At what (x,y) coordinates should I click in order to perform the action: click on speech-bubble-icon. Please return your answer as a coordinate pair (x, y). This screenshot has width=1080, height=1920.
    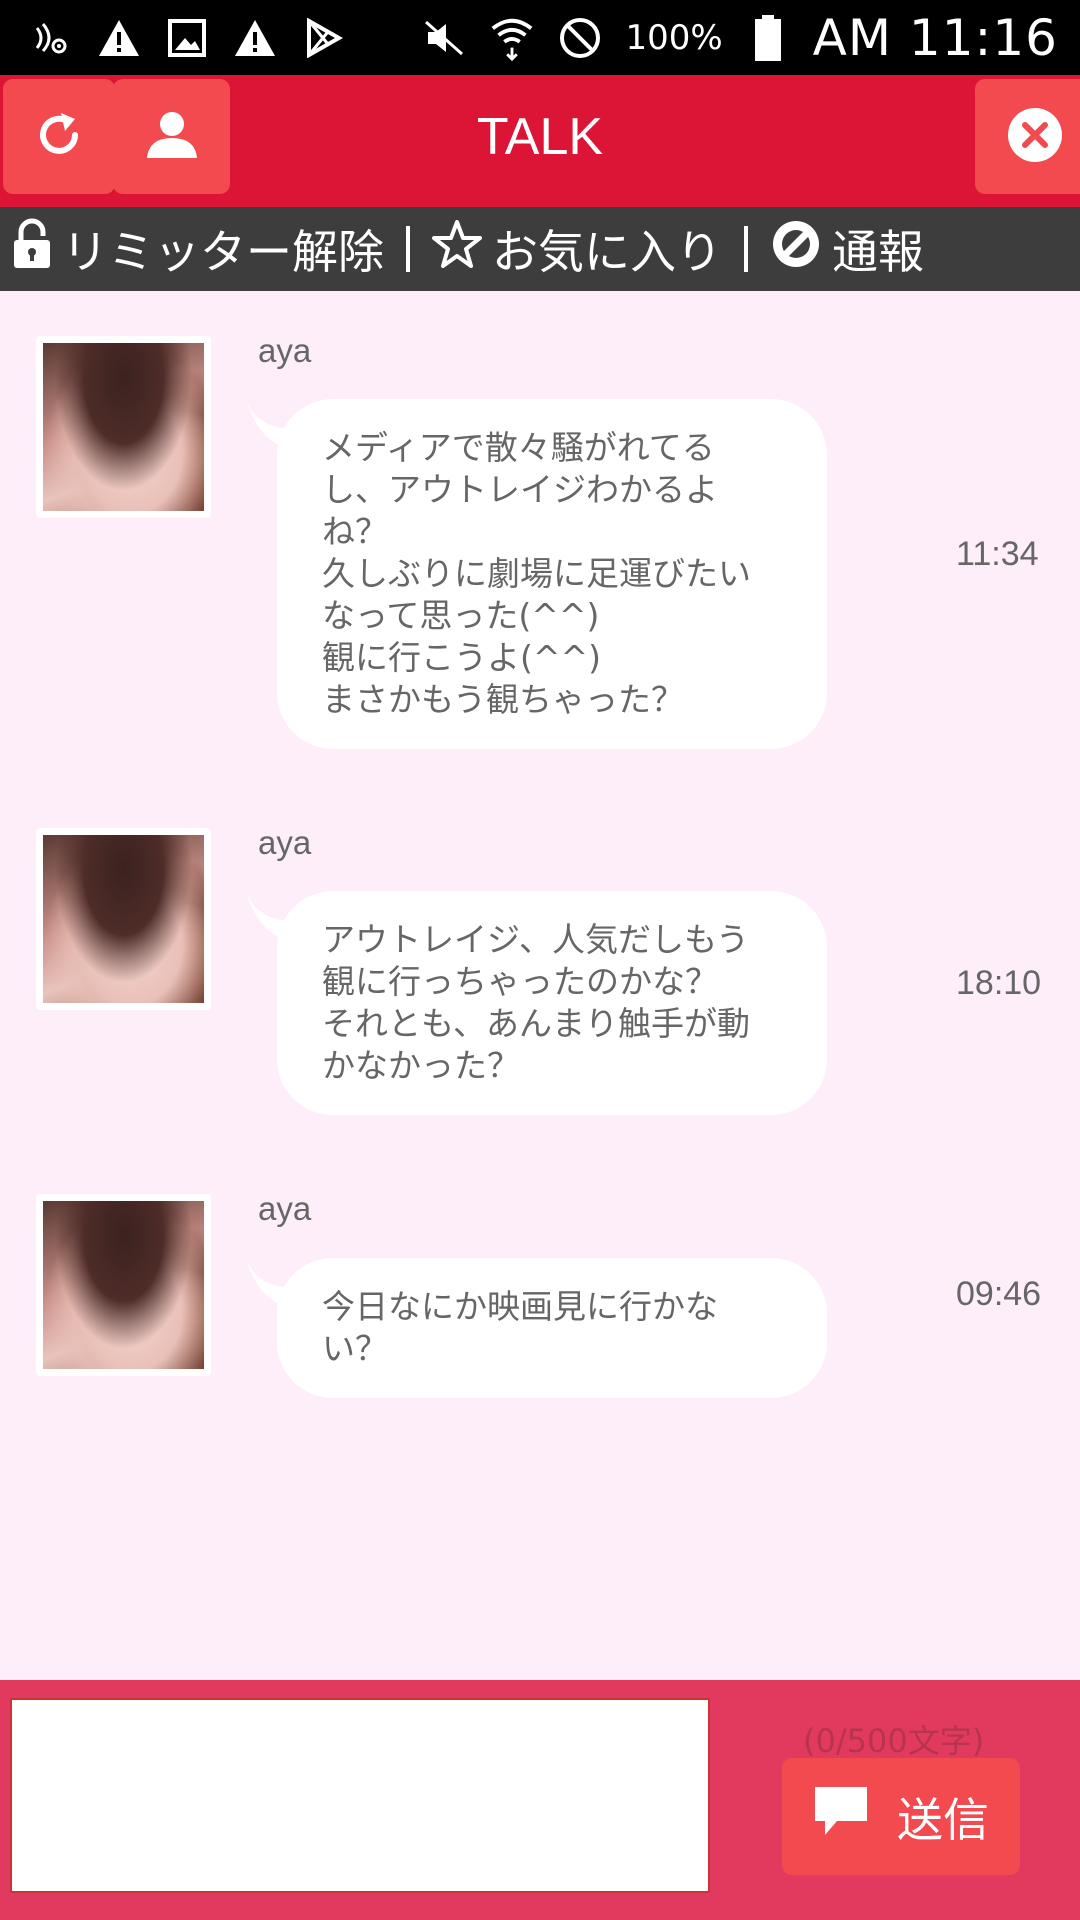
    Looking at the image, I should click on (841, 1816).